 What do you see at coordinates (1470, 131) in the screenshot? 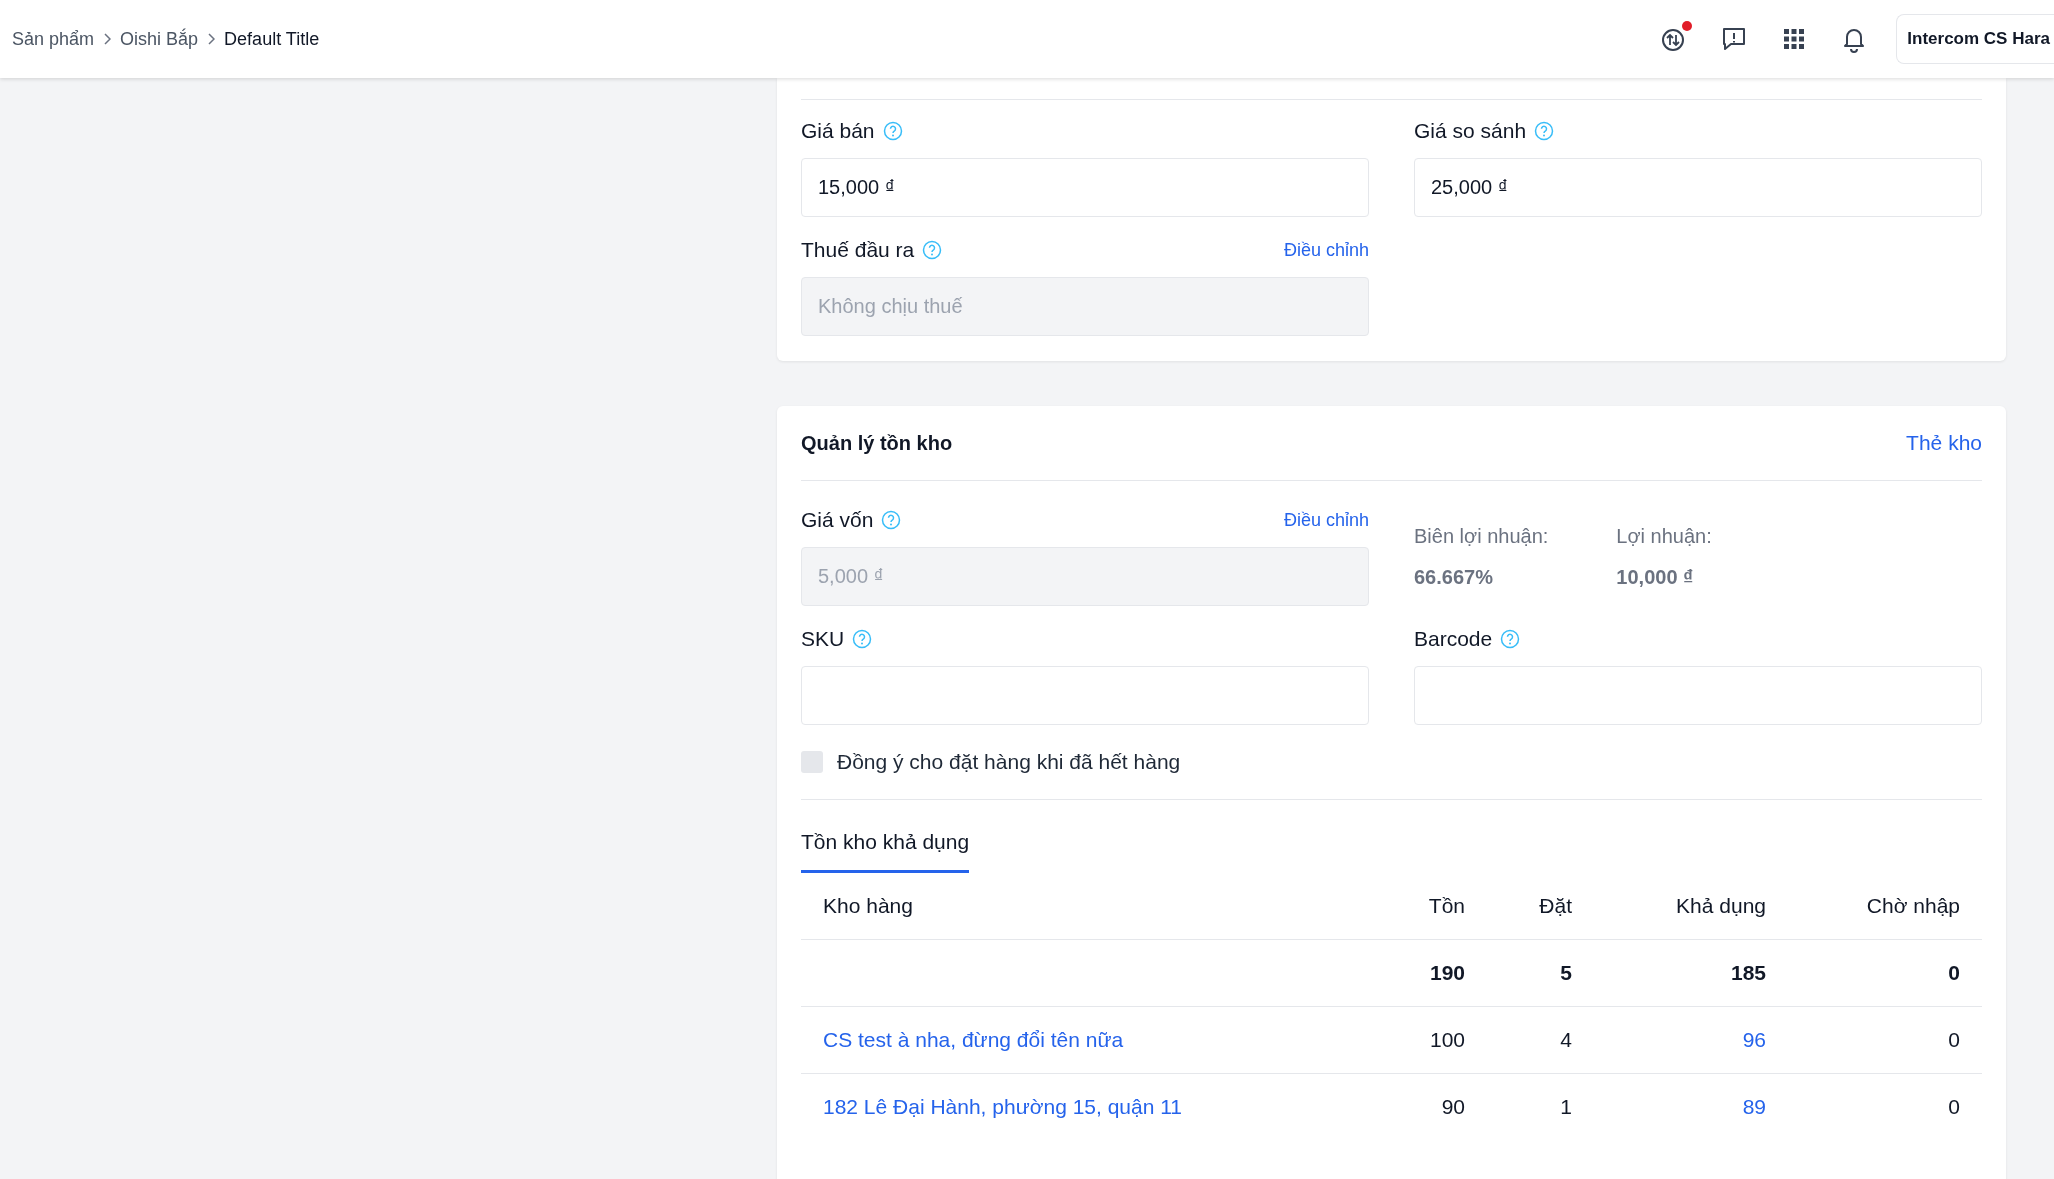
I see `field-label: Giá so sánh` at bounding box center [1470, 131].